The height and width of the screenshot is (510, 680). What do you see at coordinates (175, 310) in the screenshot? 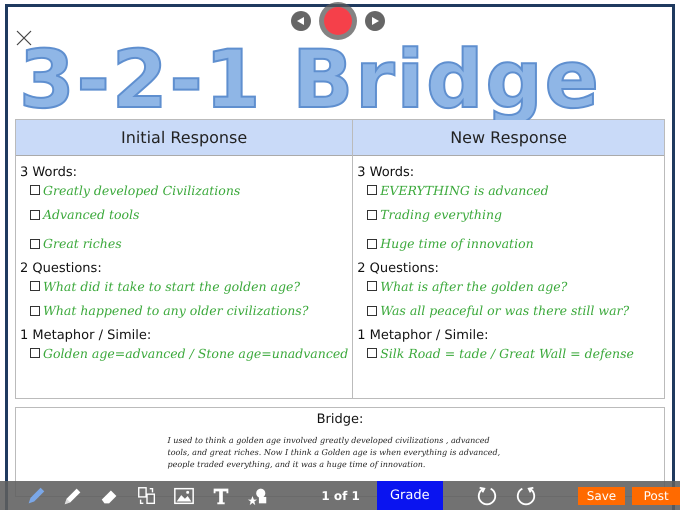
I see `handwritten-answer: What happened to any older civilizations?` at bounding box center [175, 310].